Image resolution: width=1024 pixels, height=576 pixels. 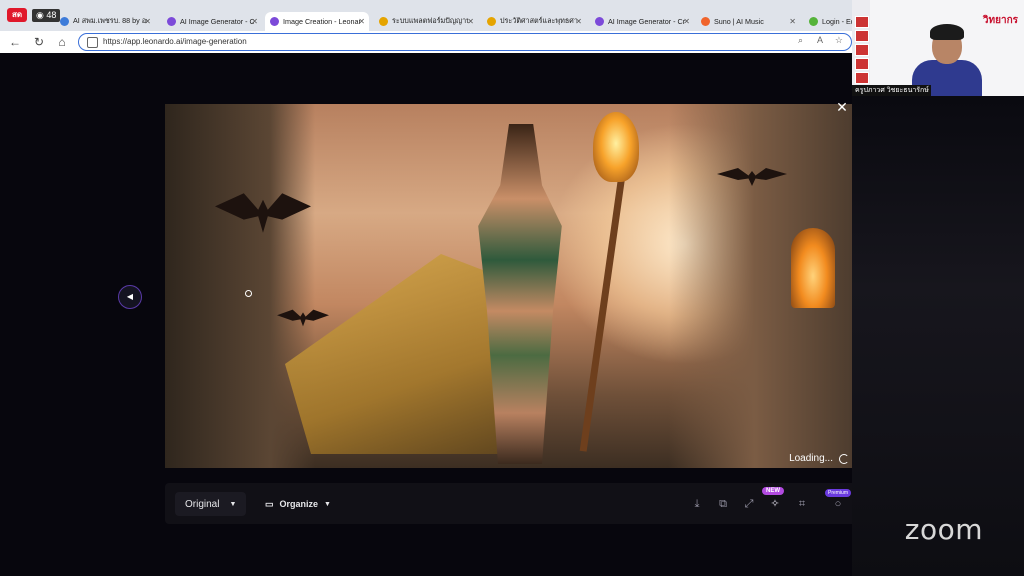 I want to click on reload-icon: ↻, so click(x=39, y=42).